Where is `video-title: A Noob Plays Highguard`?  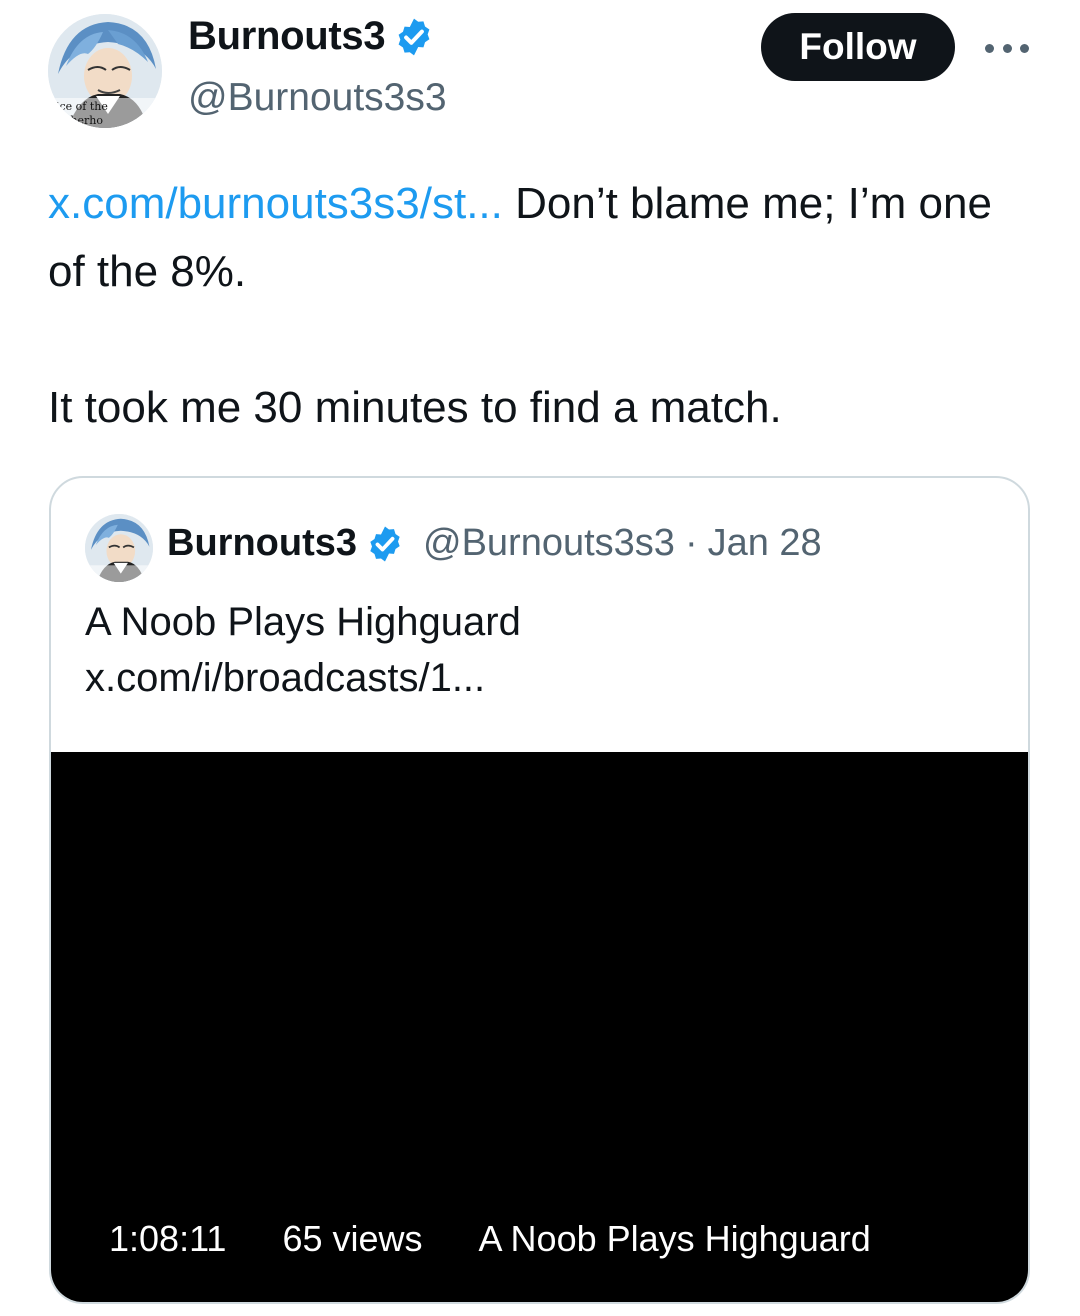 video-title: A Noob Plays Highguard is located at coordinates (674, 1238).